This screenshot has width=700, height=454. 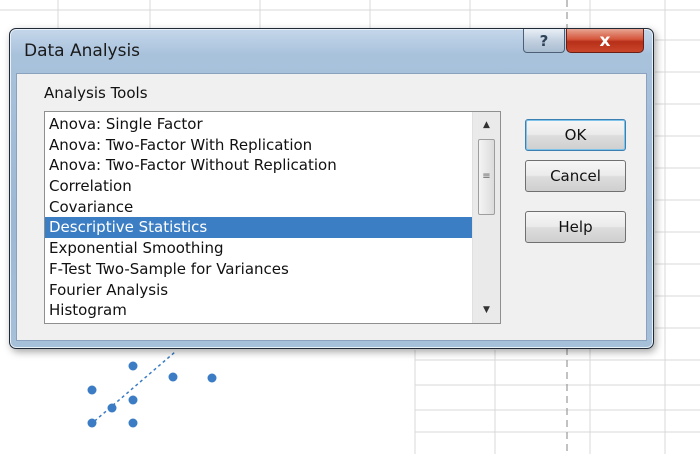 What do you see at coordinates (259, 290) in the screenshot?
I see `list-item: Fourier Analysis` at bounding box center [259, 290].